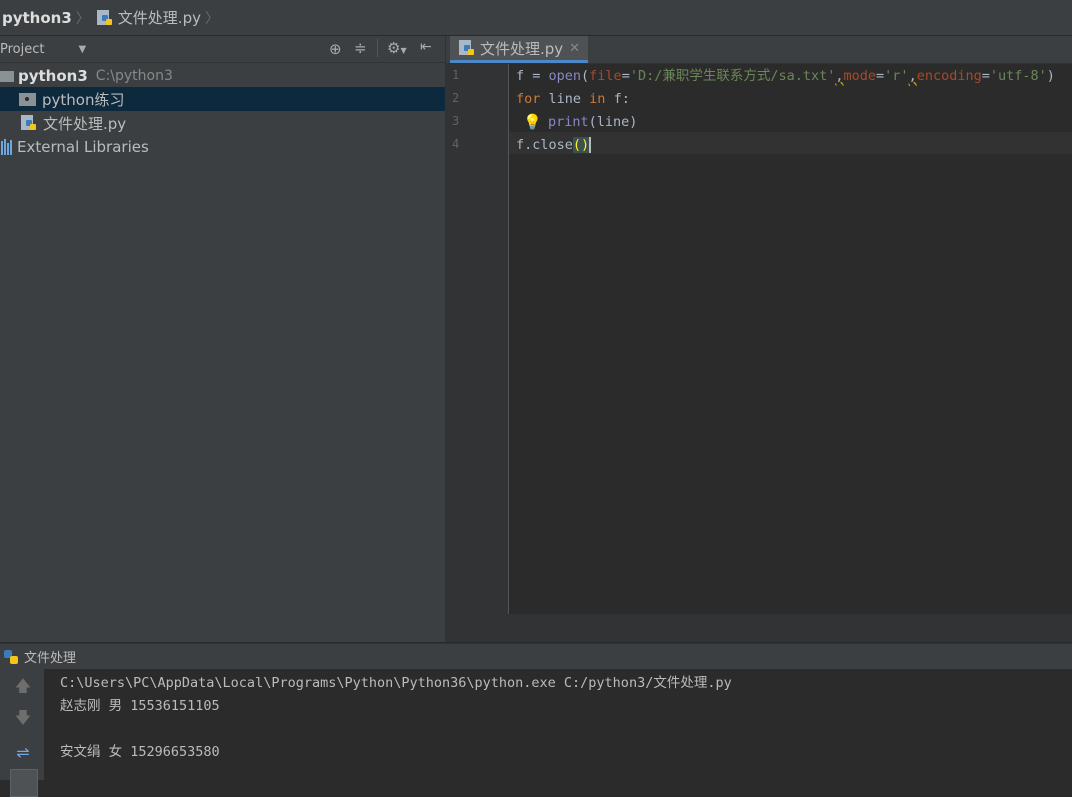  What do you see at coordinates (24, 783) in the screenshot?
I see `scroll-to-end-icon` at bounding box center [24, 783].